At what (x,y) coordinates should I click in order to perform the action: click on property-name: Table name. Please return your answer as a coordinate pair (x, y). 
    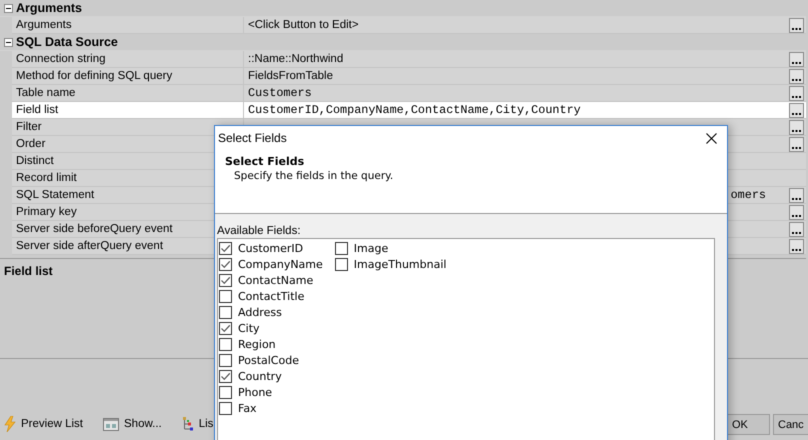
    Looking at the image, I should click on (128, 93).